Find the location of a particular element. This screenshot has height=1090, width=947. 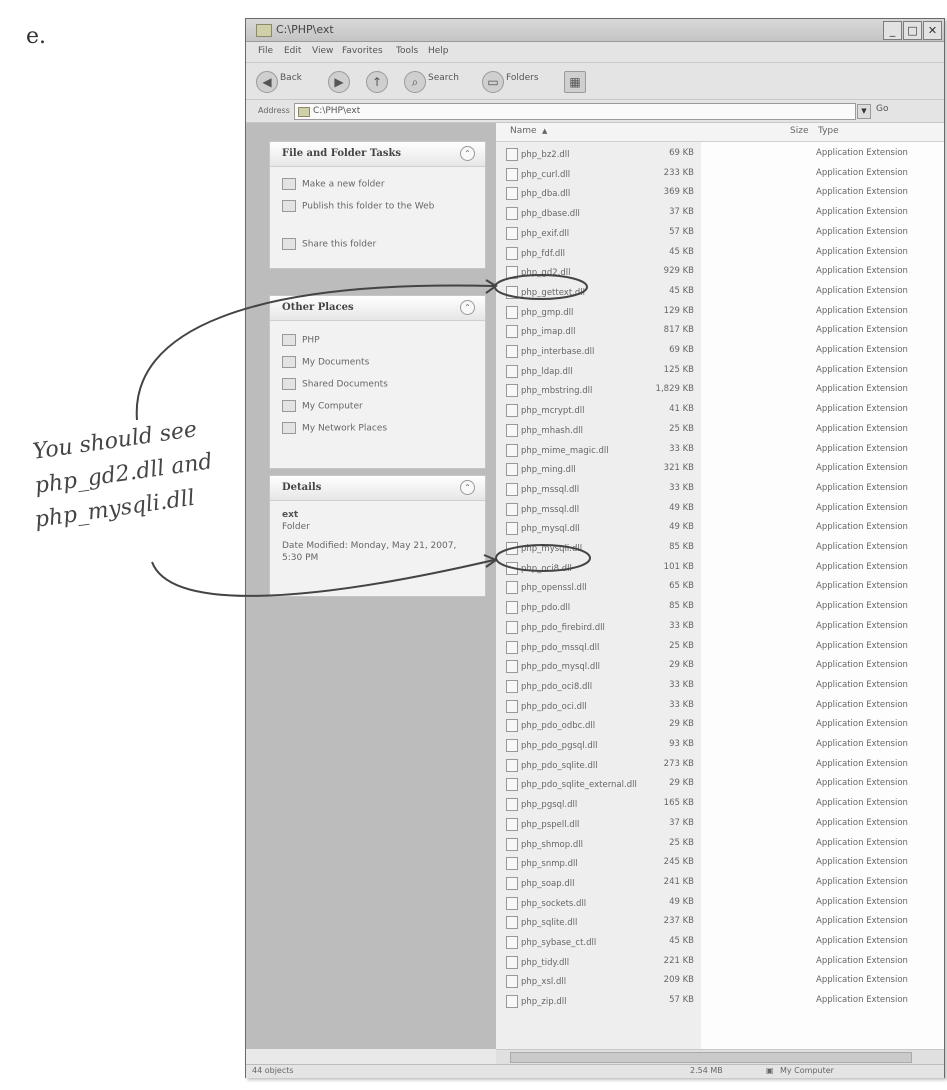

highlight-php-gd2 is located at coordinates (541, 287).